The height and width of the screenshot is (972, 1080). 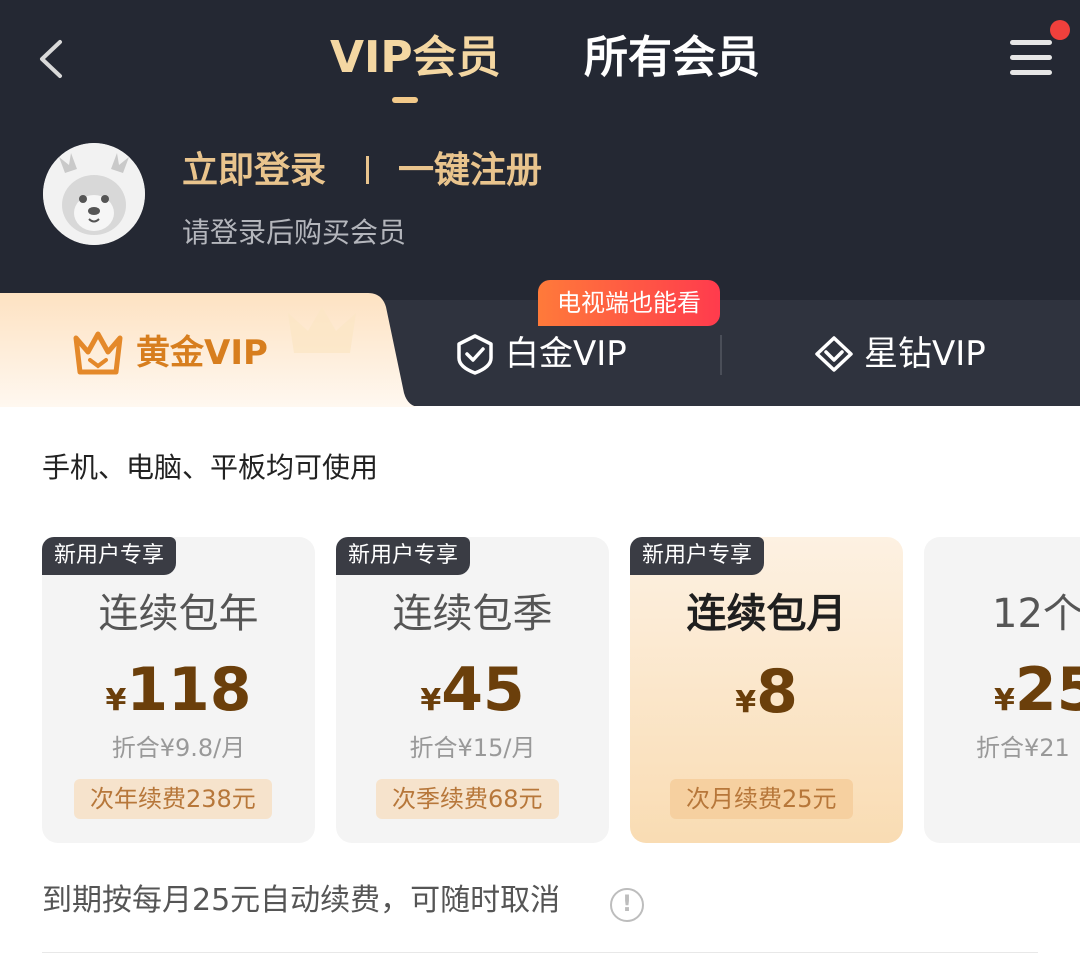 I want to click on tab-star-diamond-vip: 星钻VIP, so click(x=925, y=354).